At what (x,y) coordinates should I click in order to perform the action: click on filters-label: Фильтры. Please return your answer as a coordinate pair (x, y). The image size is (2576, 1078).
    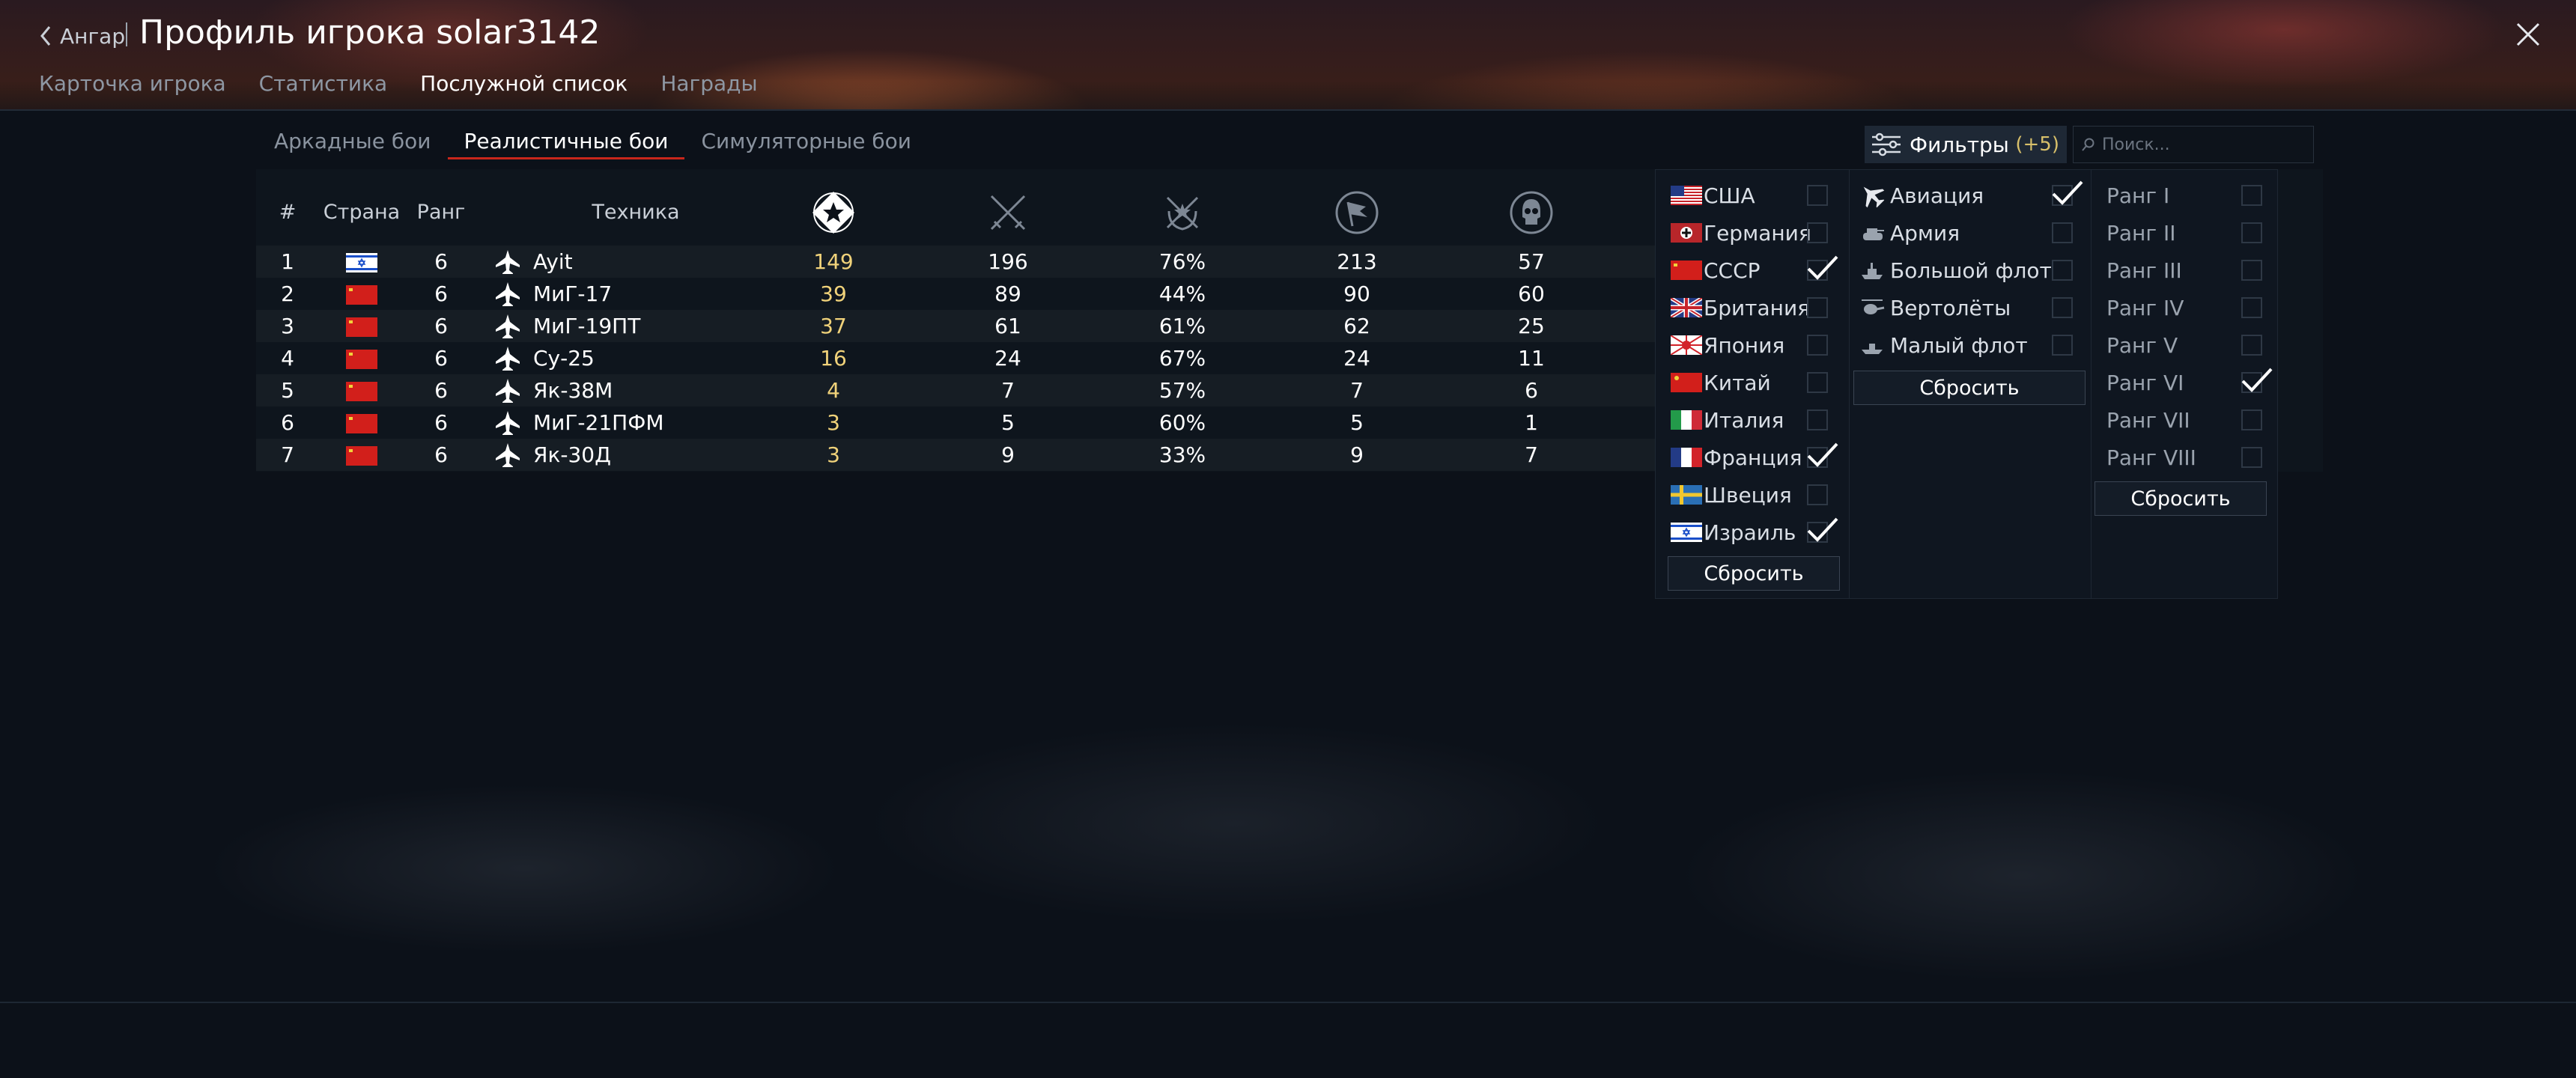
    Looking at the image, I should click on (1959, 144).